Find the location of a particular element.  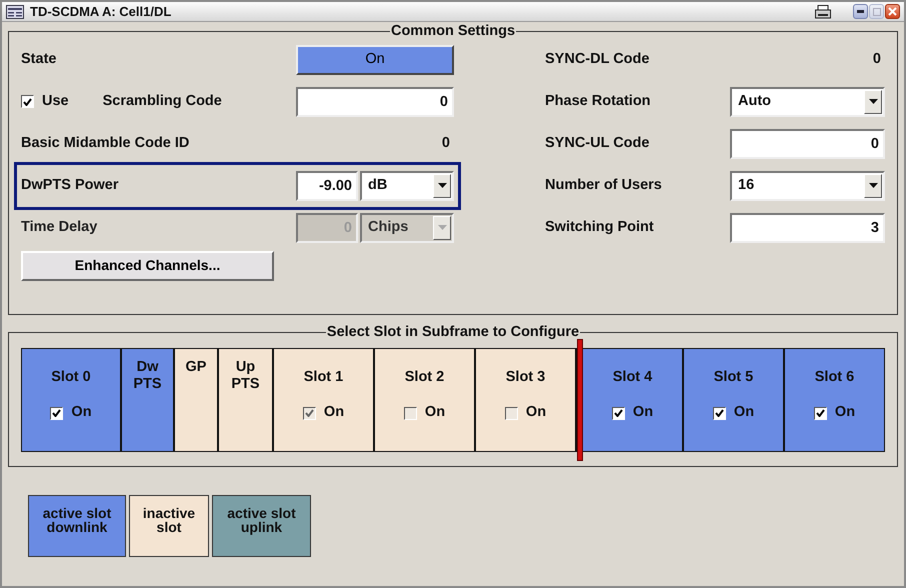

state-toggle: On is located at coordinates (375, 59).